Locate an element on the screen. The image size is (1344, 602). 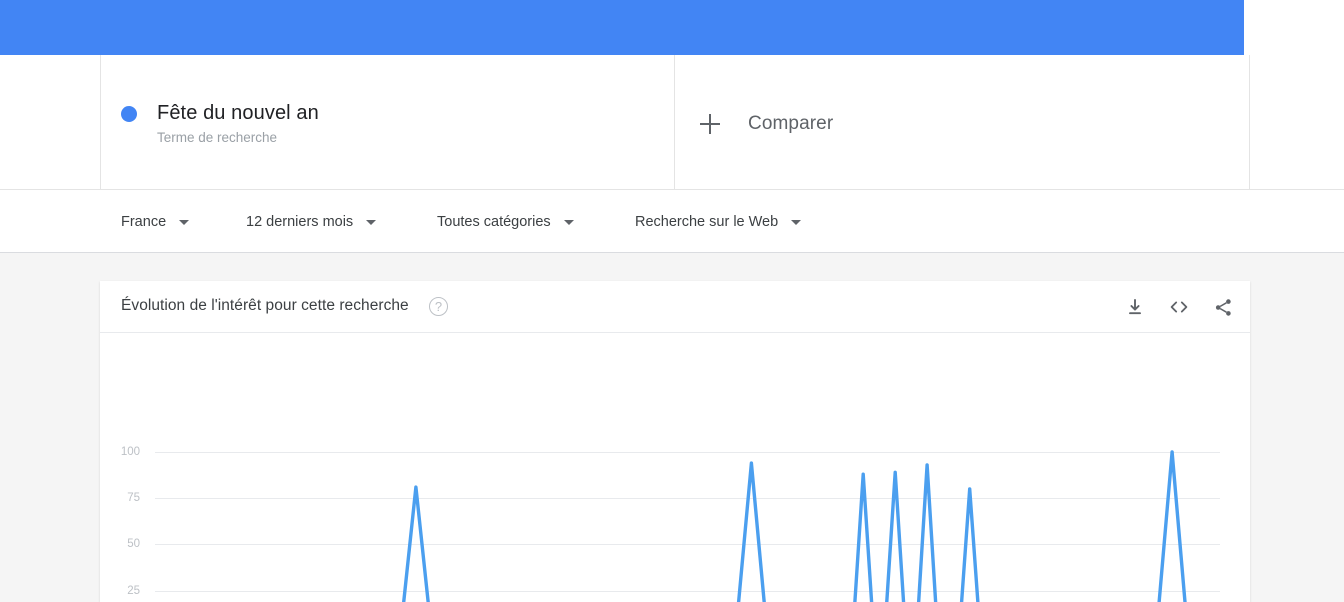
filter-search-type-label: Recherche sur le Web is located at coordinates (707, 222).